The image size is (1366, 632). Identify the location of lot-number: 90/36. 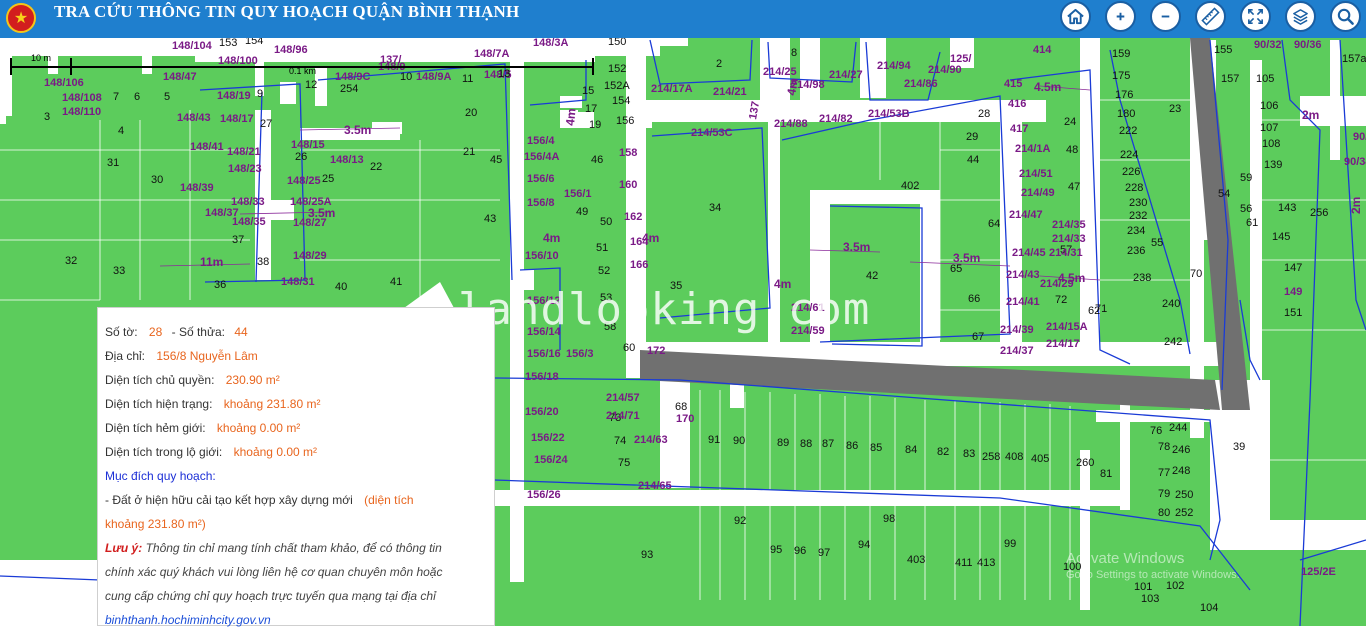
(1308, 45).